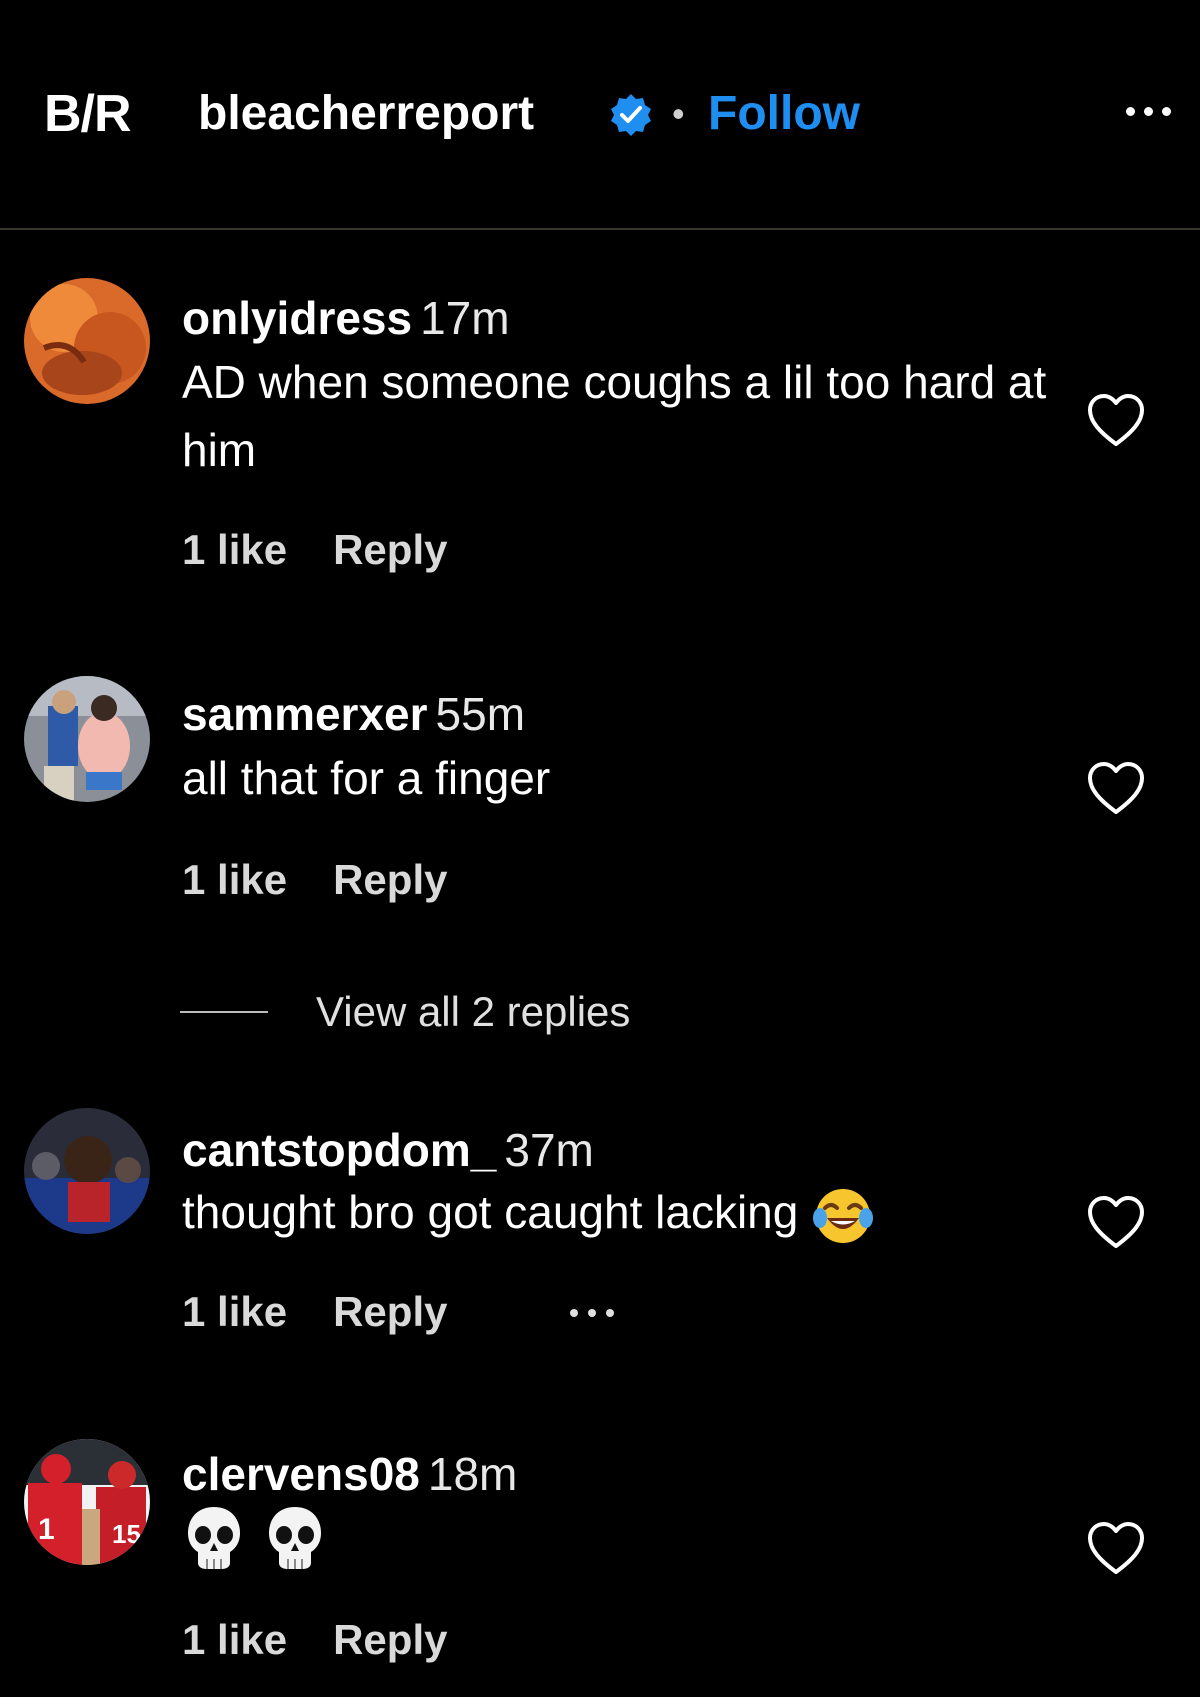 The height and width of the screenshot is (1697, 1200). What do you see at coordinates (46, 1529) in the screenshot?
I see `svg-text: 1` at bounding box center [46, 1529].